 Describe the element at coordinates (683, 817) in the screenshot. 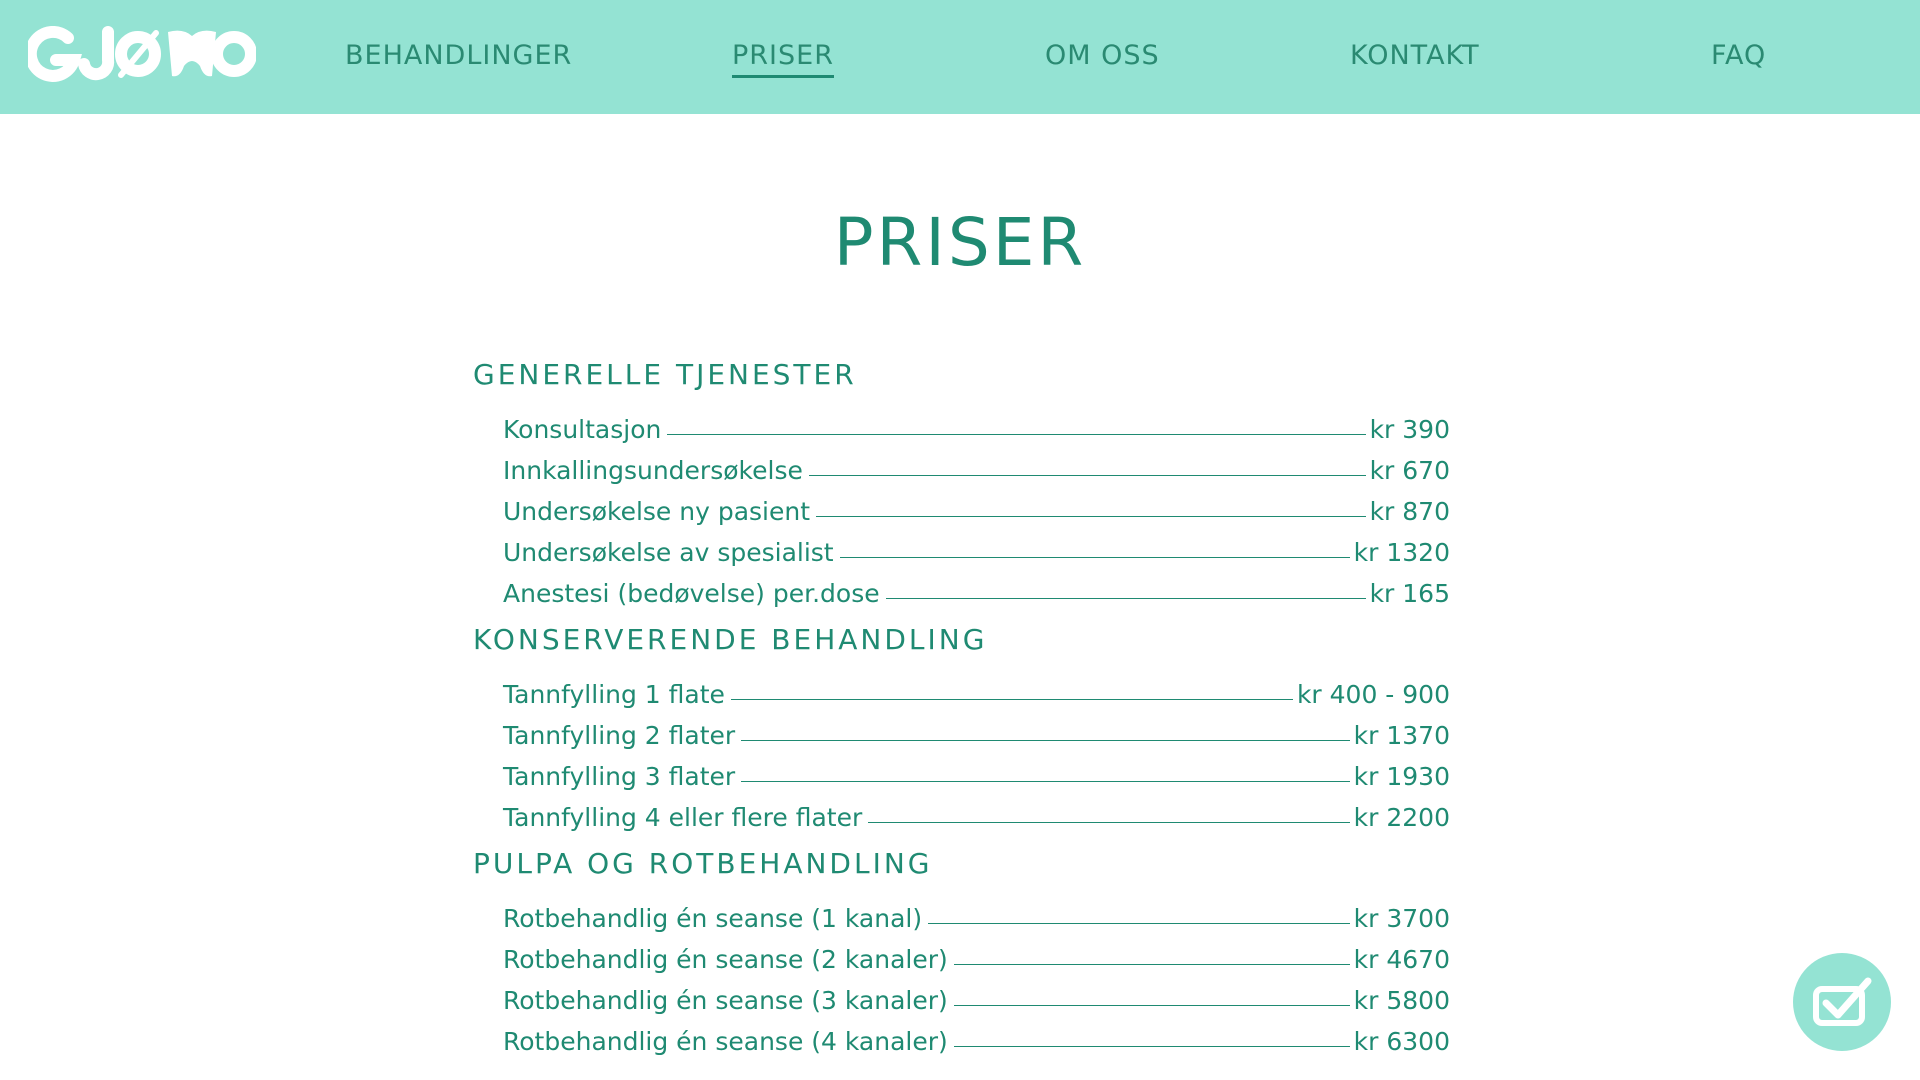

I see `service-label: Tannfylling 4 eller flere flater` at that location.